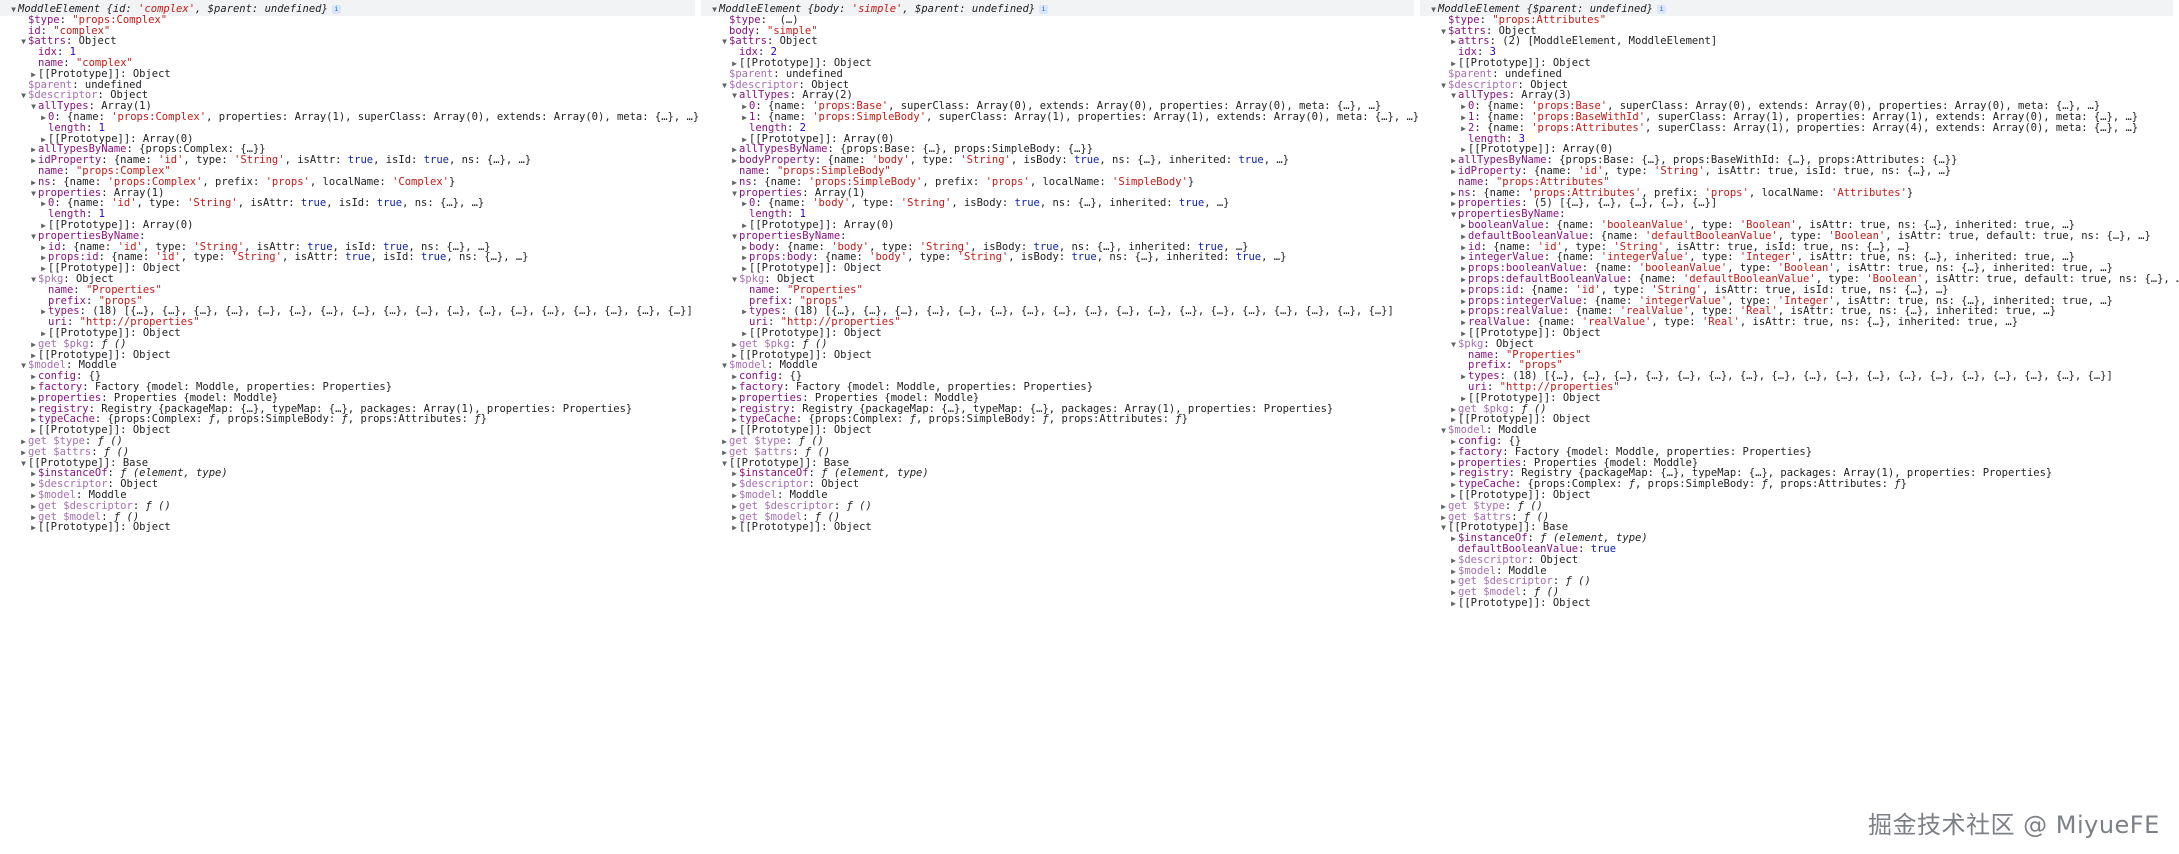  Describe the element at coordinates (420, 181) in the screenshot. I see `property-value: 'Complex'` at that location.